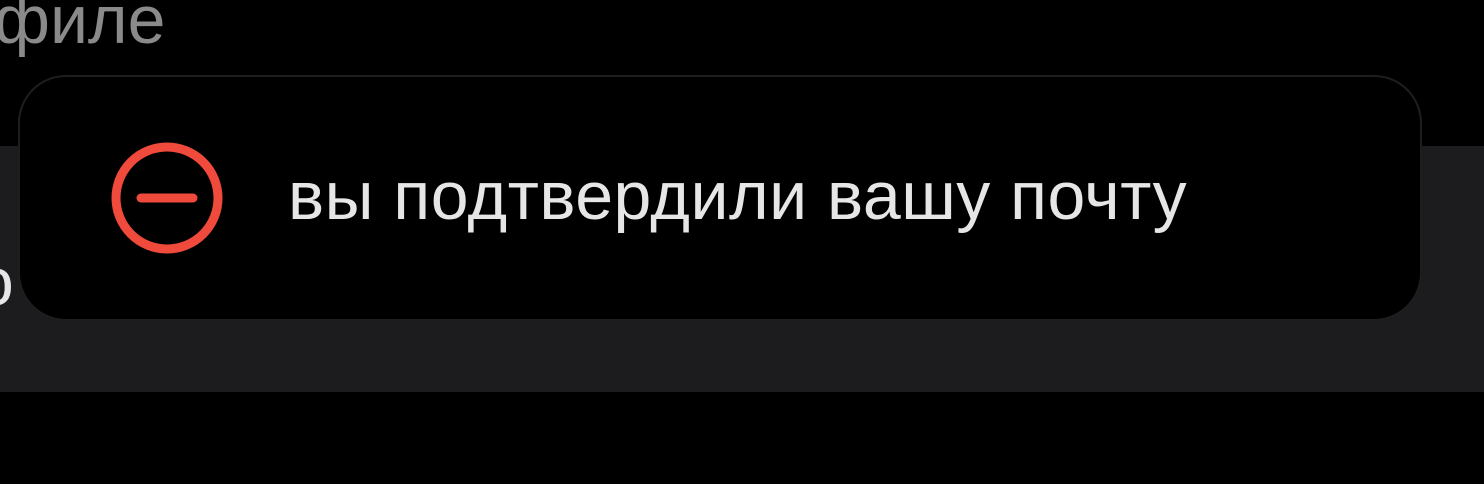 The height and width of the screenshot is (484, 1484). Describe the element at coordinates (7, 282) in the screenshot. I see `background-panel-text: о` at that location.